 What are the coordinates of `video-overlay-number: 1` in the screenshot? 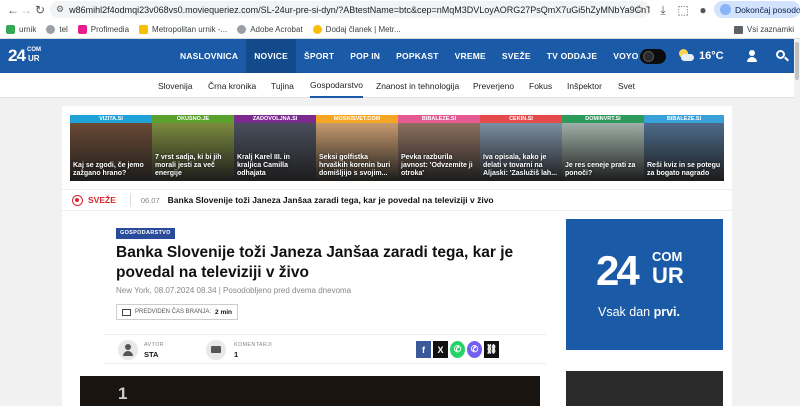 It's located at (123, 393).